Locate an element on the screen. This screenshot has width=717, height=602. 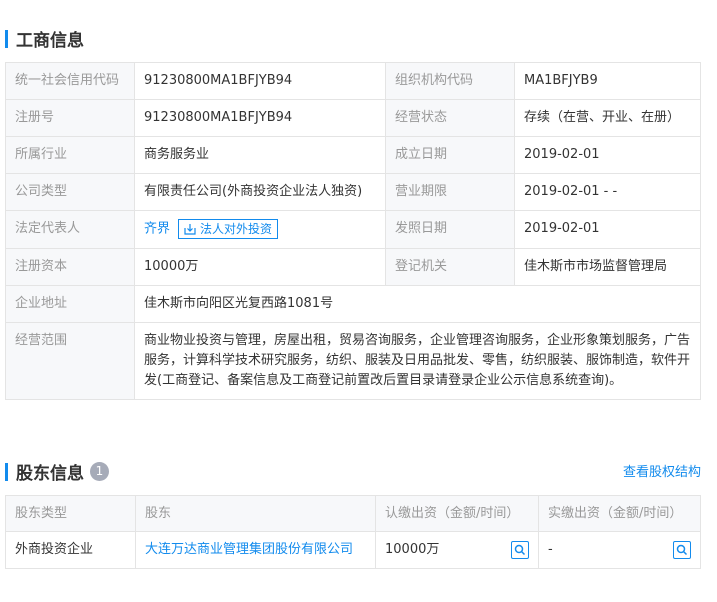
column-header: 实缴出资（金额/时间） is located at coordinates (619, 513).